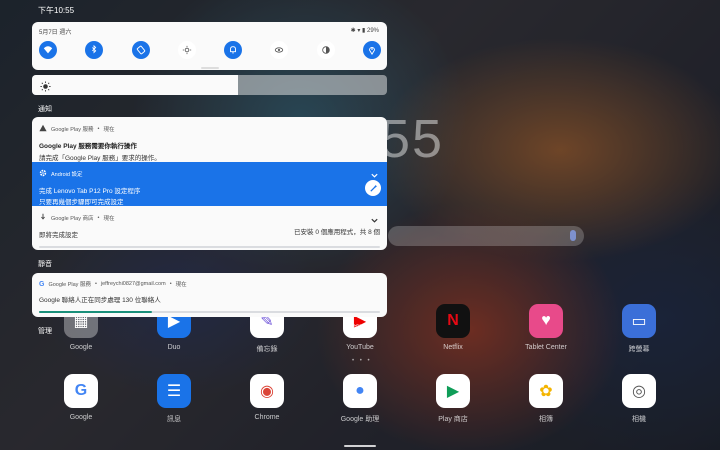 Image resolution: width=720 pixels, height=450 pixels. I want to click on app-label: Chrome, so click(267, 417).